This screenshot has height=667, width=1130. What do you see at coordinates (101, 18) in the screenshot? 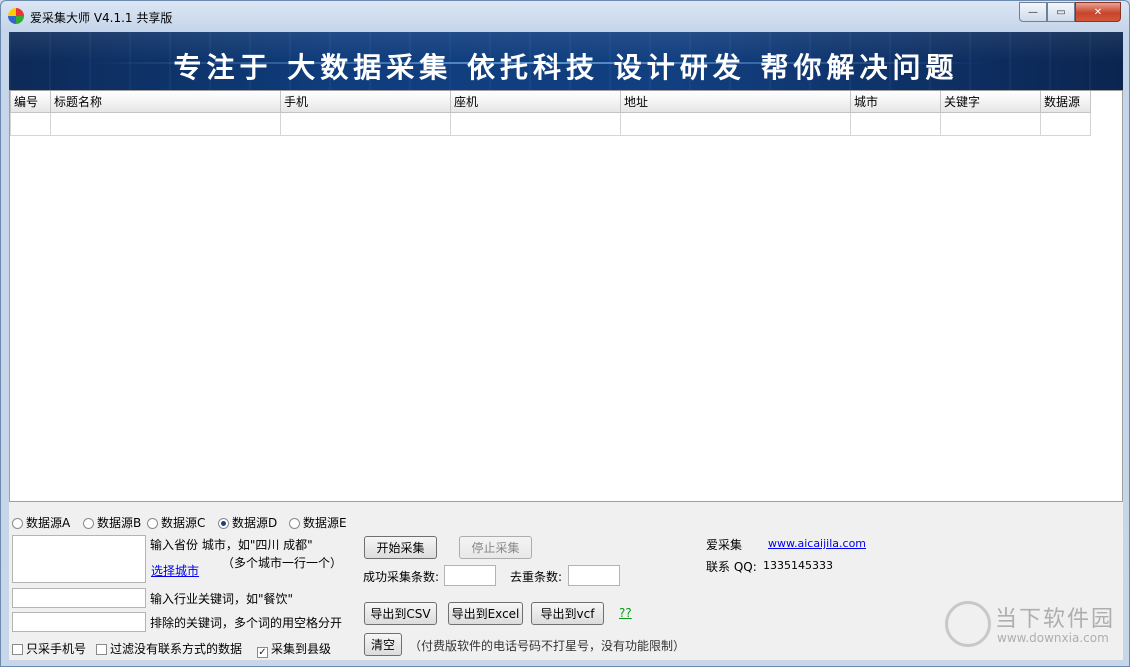
I see `window-title: 爱采集大师 V4.1.1 共享版` at bounding box center [101, 18].